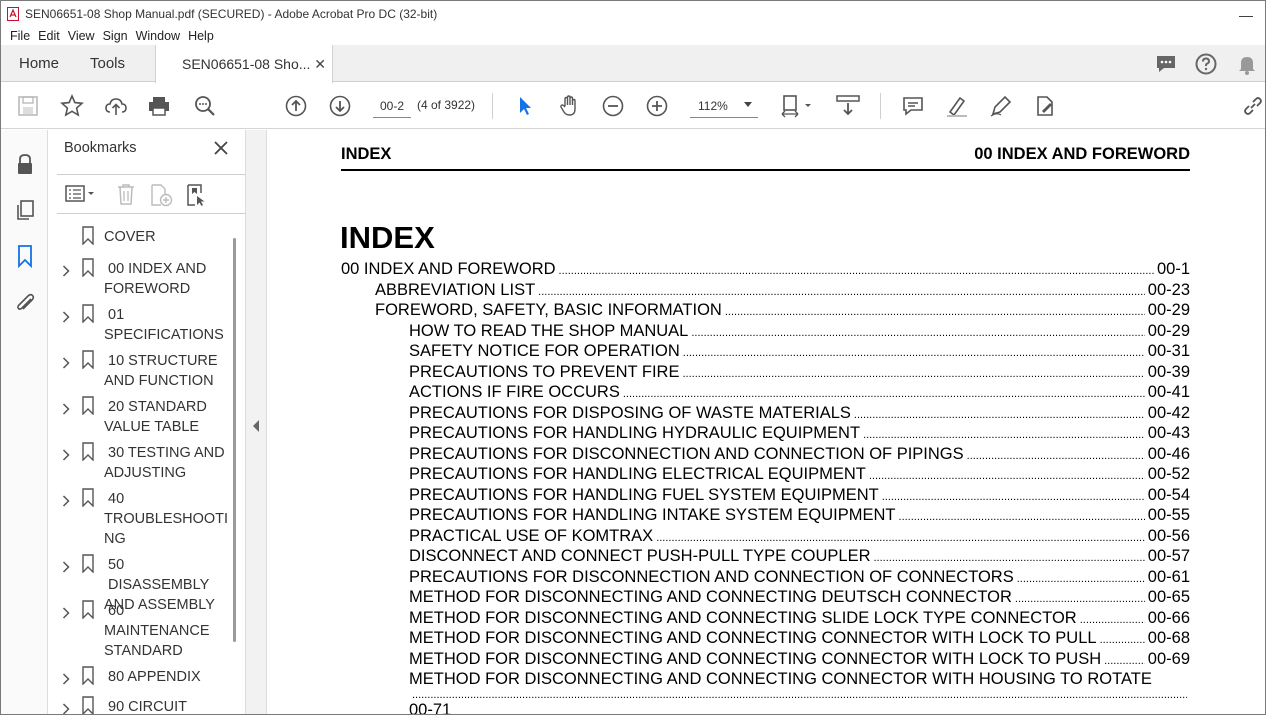 The width and height of the screenshot is (1266, 715). What do you see at coordinates (81, 196) in the screenshot?
I see `bookmark-options-icon` at bounding box center [81, 196].